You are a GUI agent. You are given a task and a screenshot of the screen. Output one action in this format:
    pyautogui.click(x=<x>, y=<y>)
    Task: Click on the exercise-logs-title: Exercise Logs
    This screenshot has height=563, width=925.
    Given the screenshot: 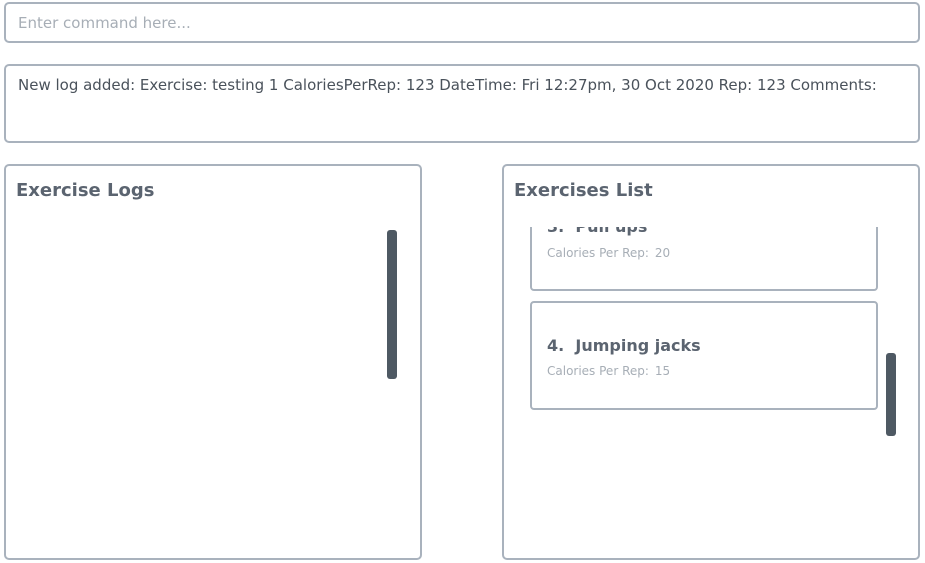 What is the action you would take?
    pyautogui.click(x=85, y=190)
    